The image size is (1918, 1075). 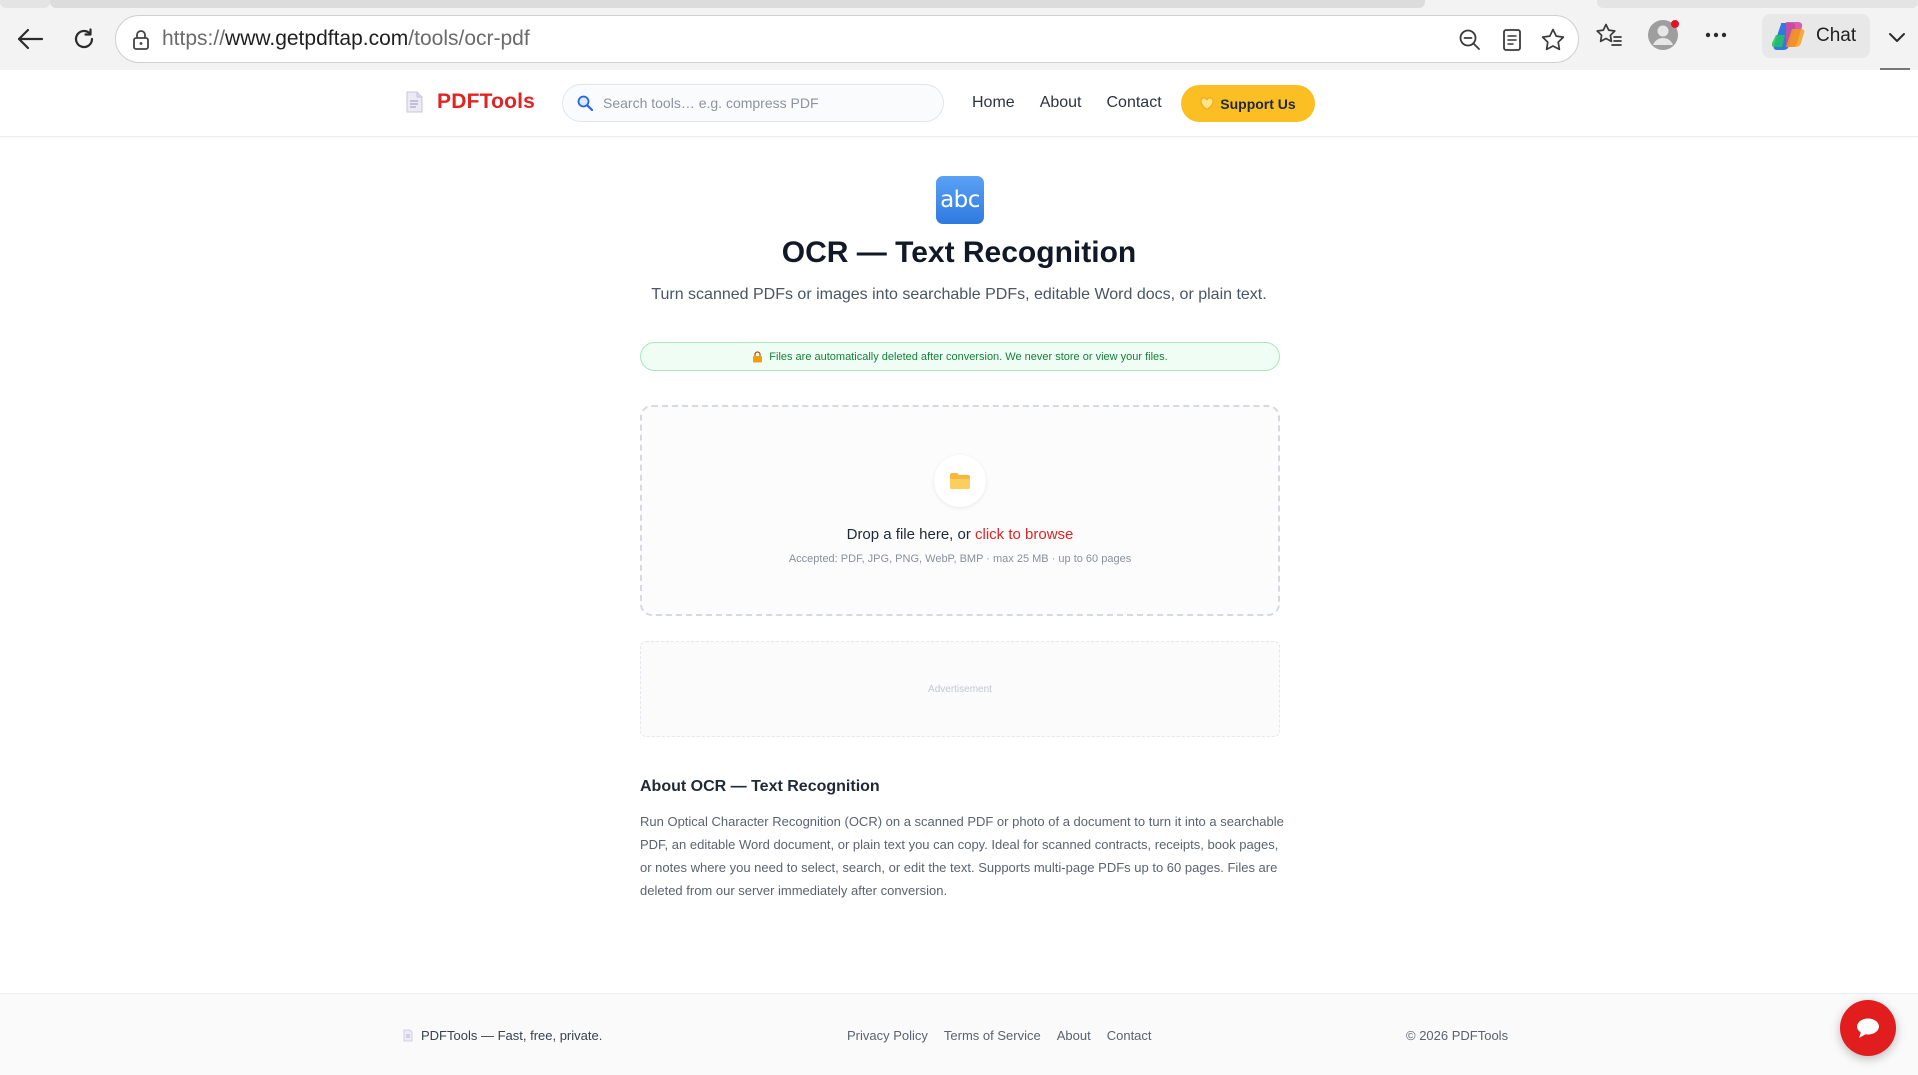 What do you see at coordinates (992, 1035) in the screenshot?
I see `footer-terms-link: Terms of Service` at bounding box center [992, 1035].